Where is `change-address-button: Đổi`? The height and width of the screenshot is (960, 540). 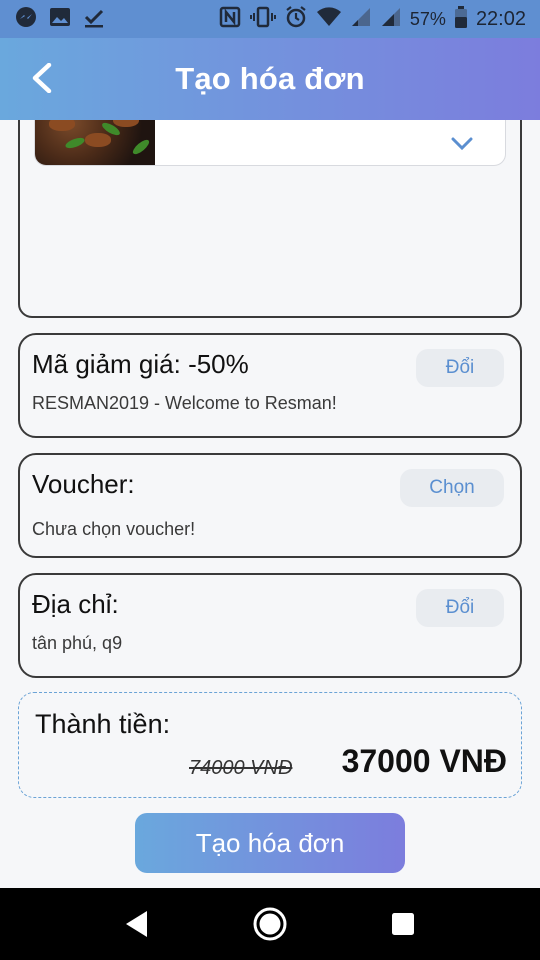 change-address-button: Đổi is located at coordinates (460, 608).